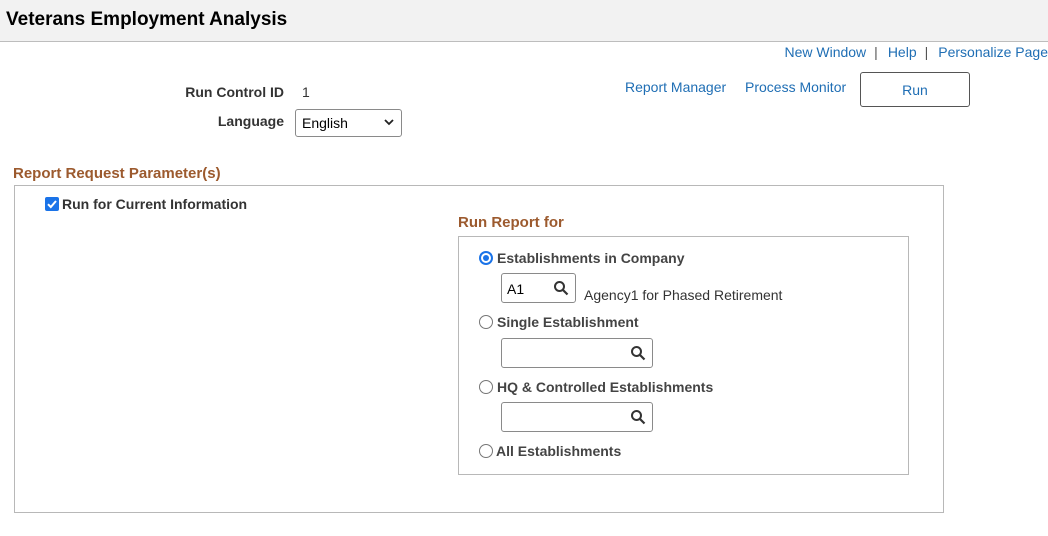 The width and height of the screenshot is (1048, 536). What do you see at coordinates (234, 92) in the screenshot?
I see `run-control-id-label: Run Control ID` at bounding box center [234, 92].